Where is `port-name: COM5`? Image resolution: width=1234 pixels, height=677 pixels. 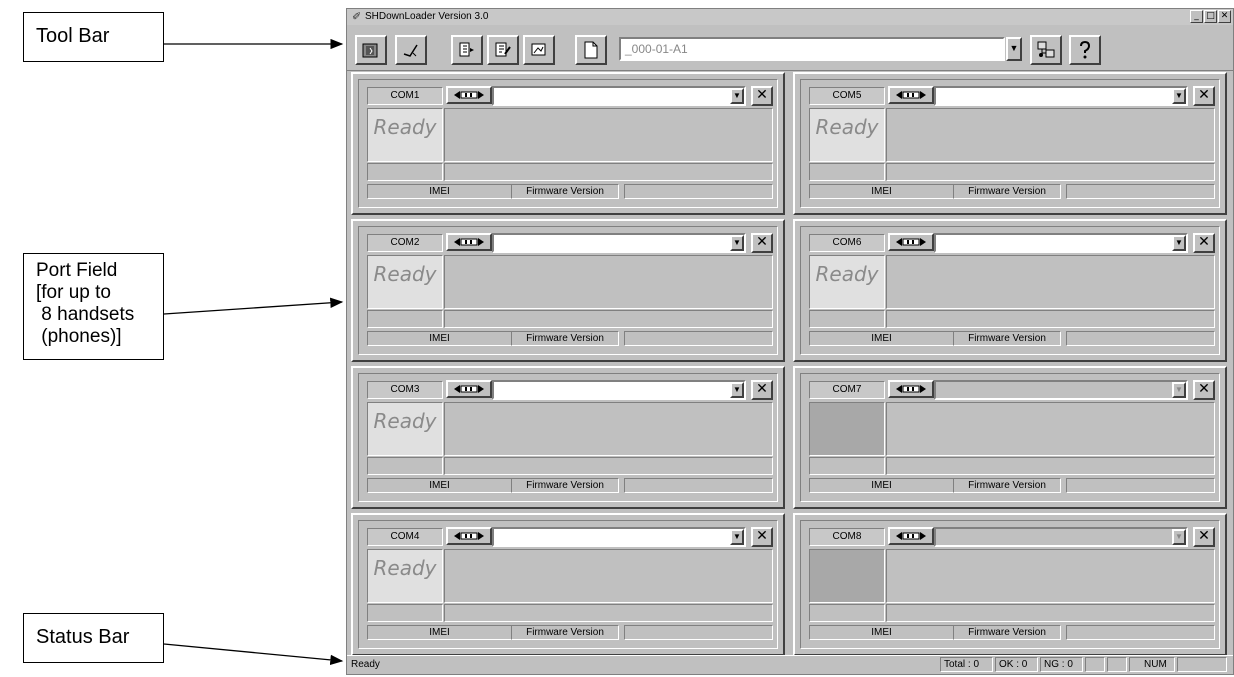
port-name: COM5 is located at coordinates (847, 96).